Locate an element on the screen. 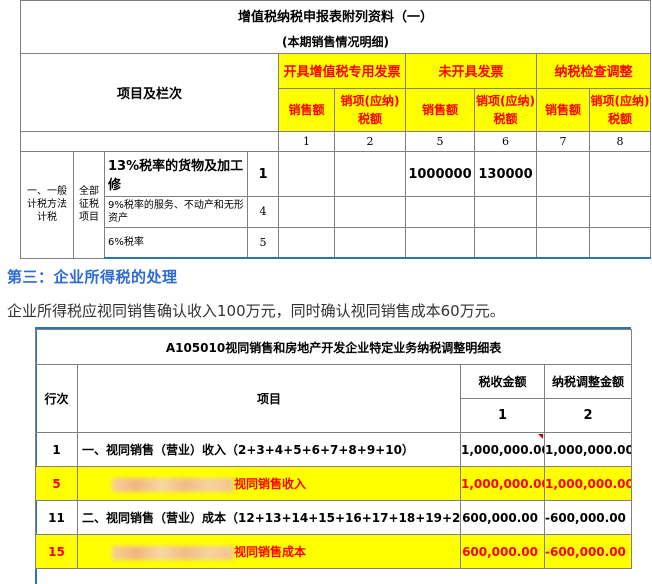 This screenshot has width=652, height=584. row-line: 1 is located at coordinates (263, 174).